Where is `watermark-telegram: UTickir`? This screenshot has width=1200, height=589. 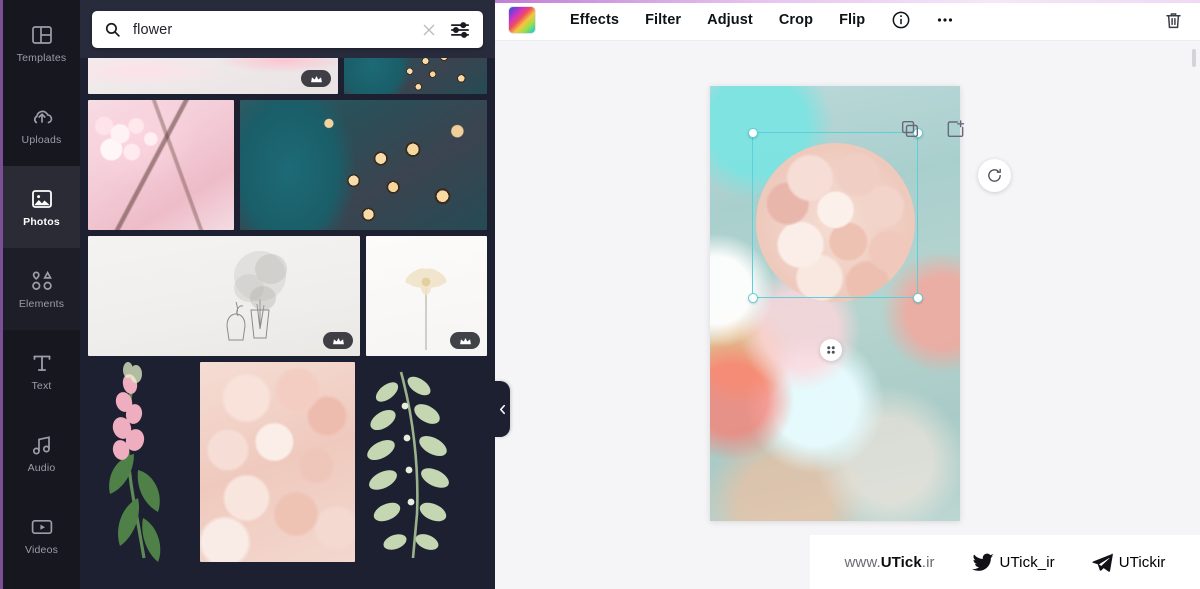 watermark-telegram: UTickir is located at coordinates (1129, 562).